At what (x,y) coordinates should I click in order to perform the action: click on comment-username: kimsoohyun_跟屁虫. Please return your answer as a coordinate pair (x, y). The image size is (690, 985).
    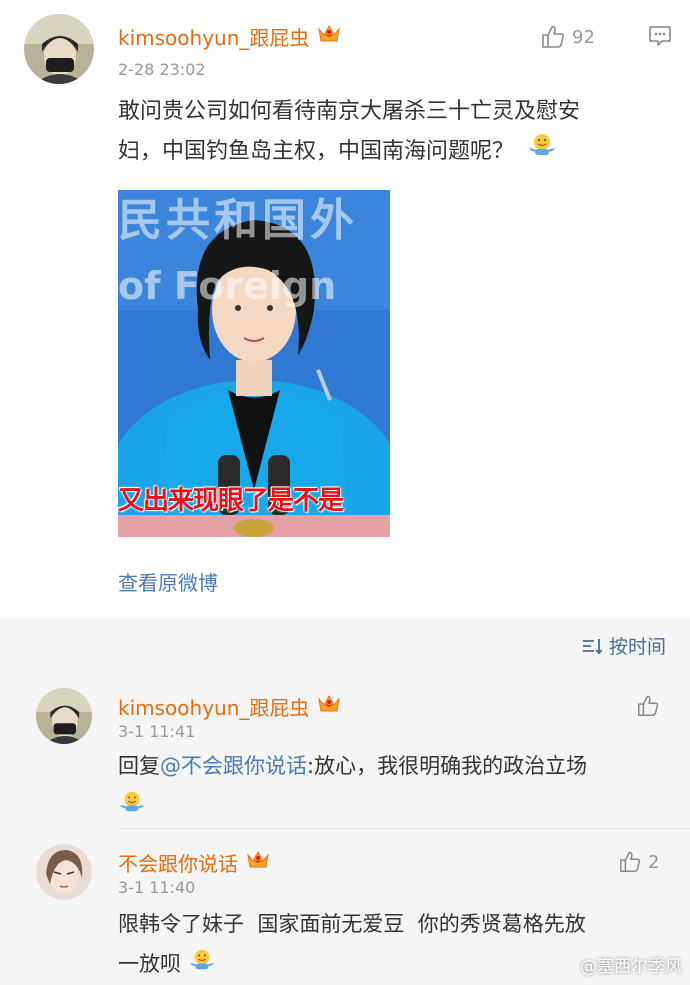
    Looking at the image, I should click on (229, 706).